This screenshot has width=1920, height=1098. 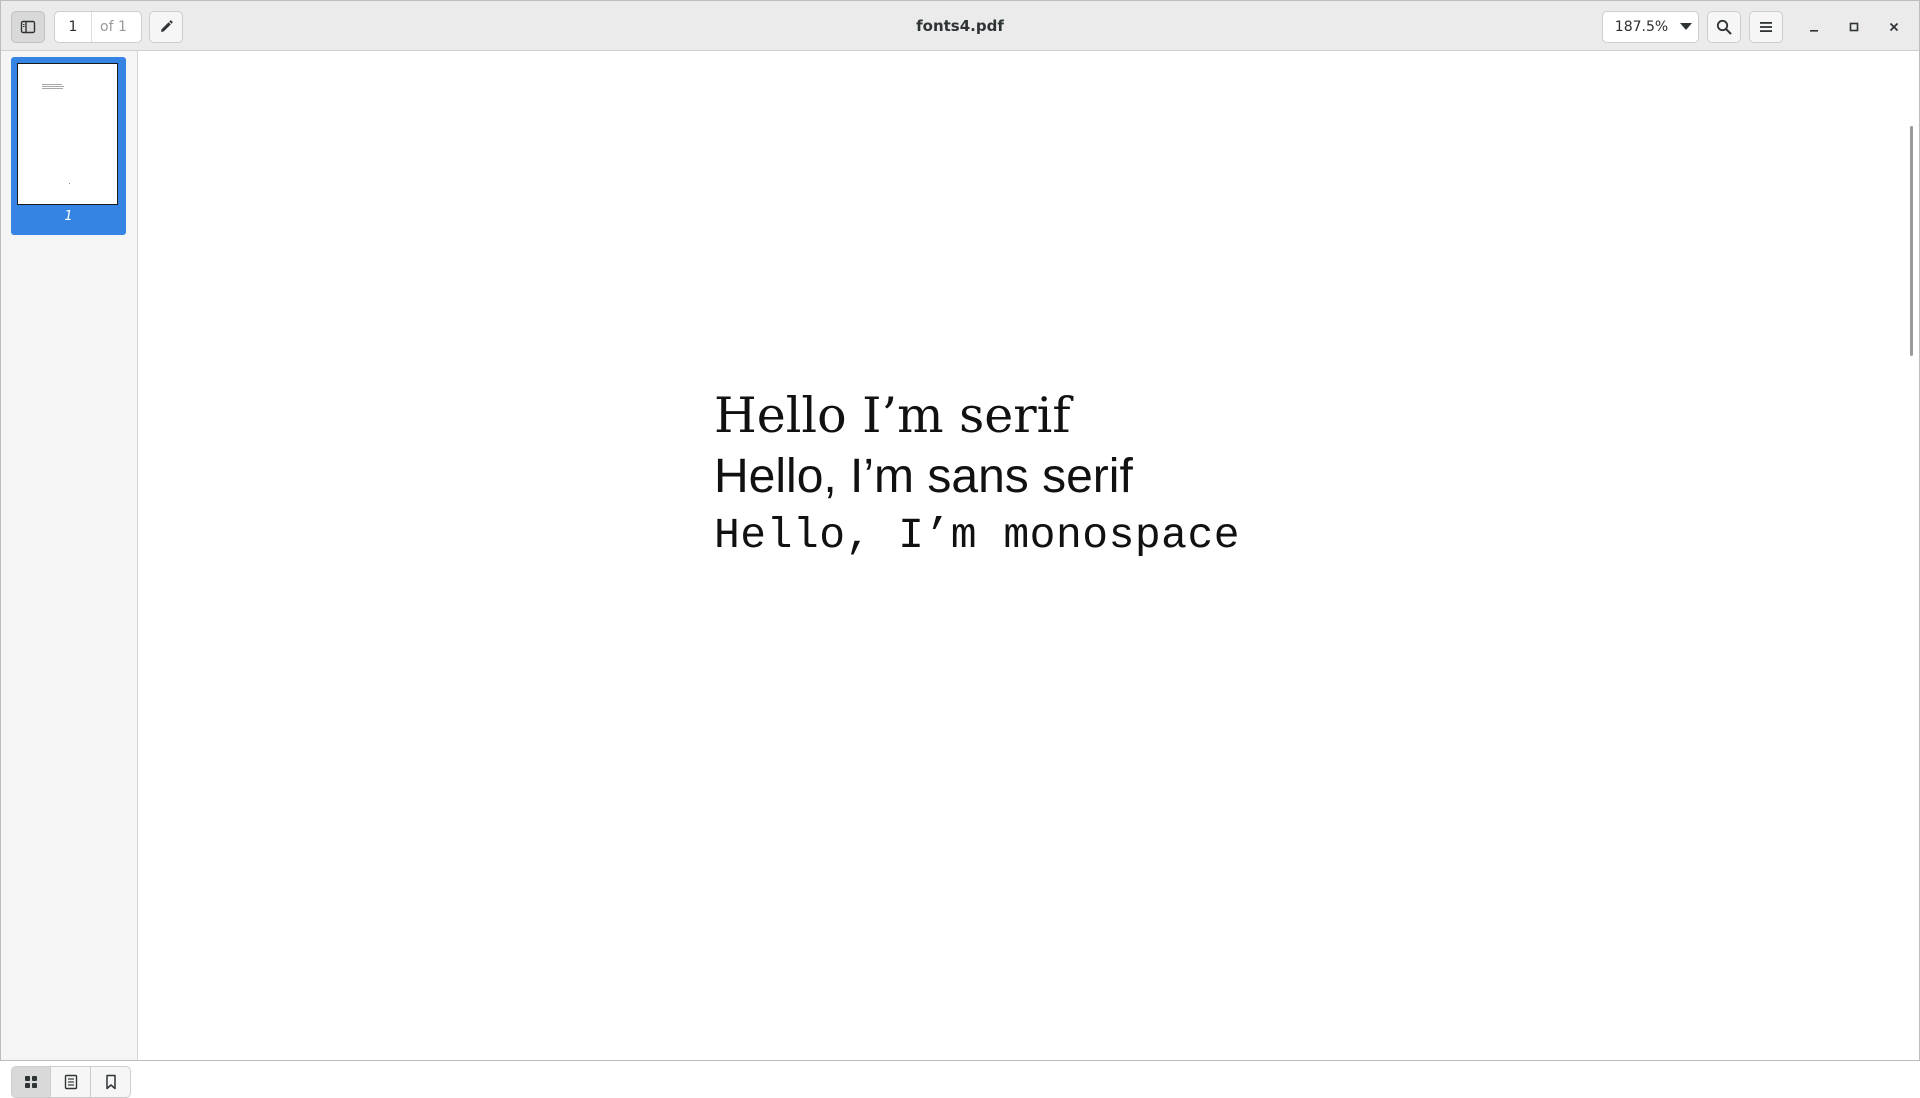 I want to click on search-button, so click(x=1724, y=27).